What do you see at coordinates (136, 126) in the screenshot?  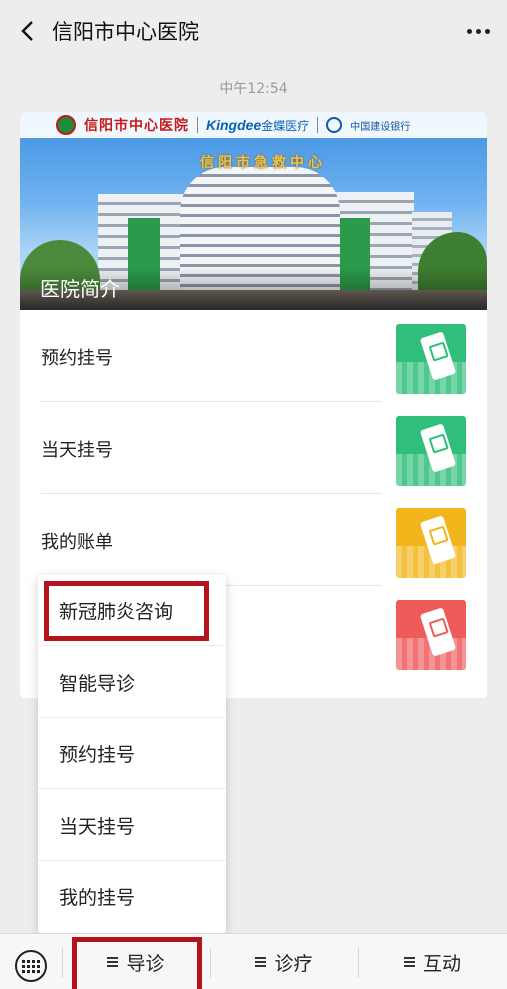 I see `hospital-logo-text: 信阳市中心医院` at bounding box center [136, 126].